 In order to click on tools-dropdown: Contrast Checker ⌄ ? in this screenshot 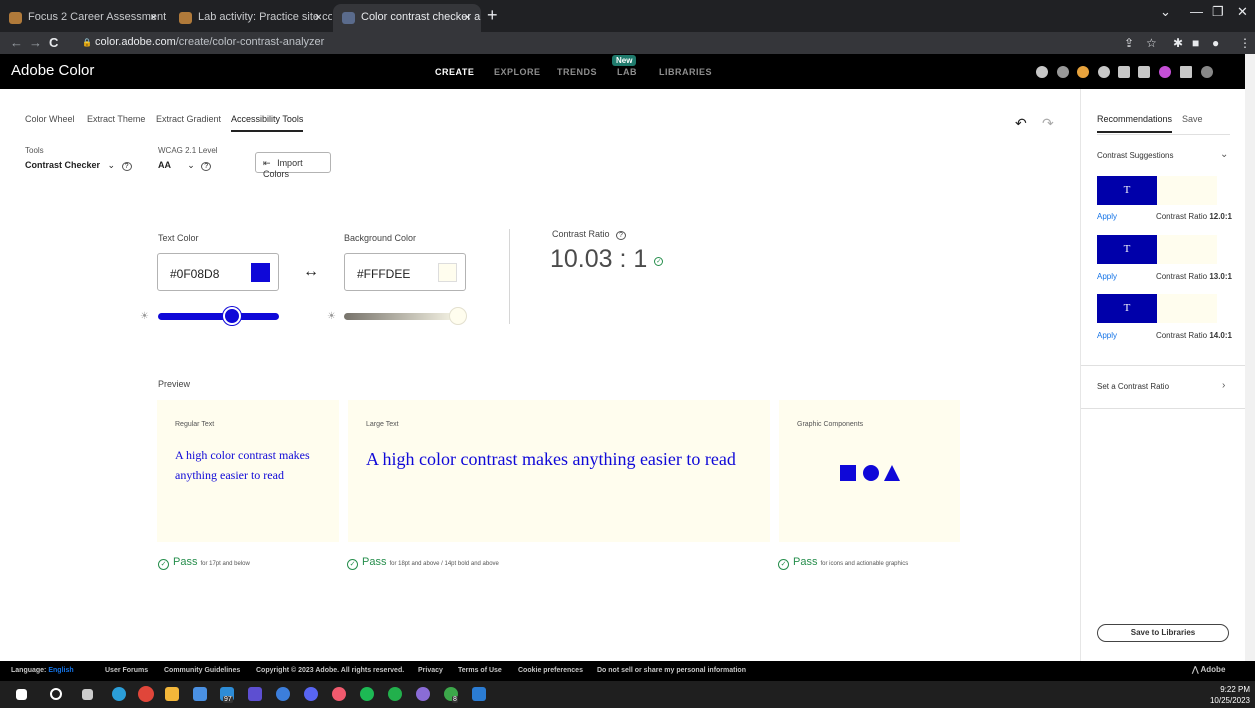, I will do `click(78, 165)`.